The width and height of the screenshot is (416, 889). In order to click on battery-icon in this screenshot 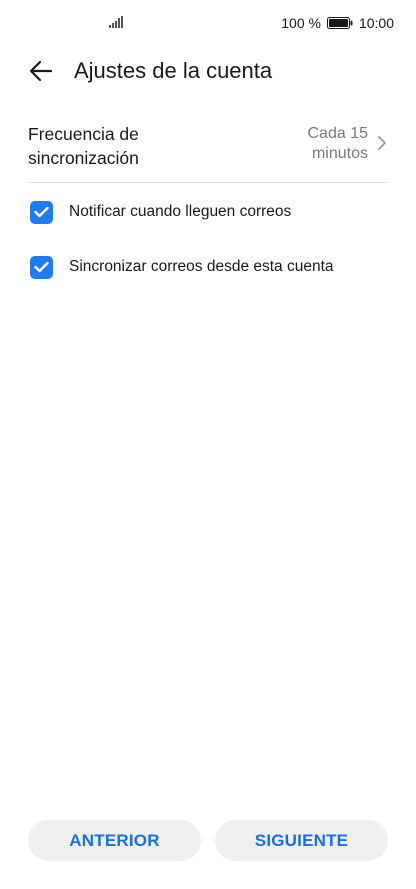, I will do `click(339, 23)`.